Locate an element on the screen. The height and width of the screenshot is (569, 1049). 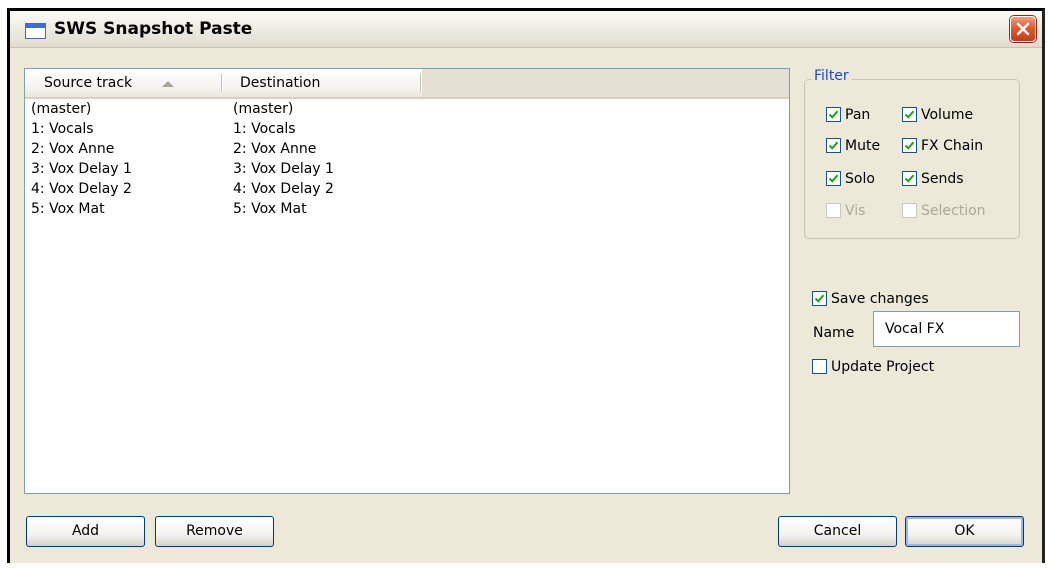
checkbox-label: Volume is located at coordinates (947, 115).